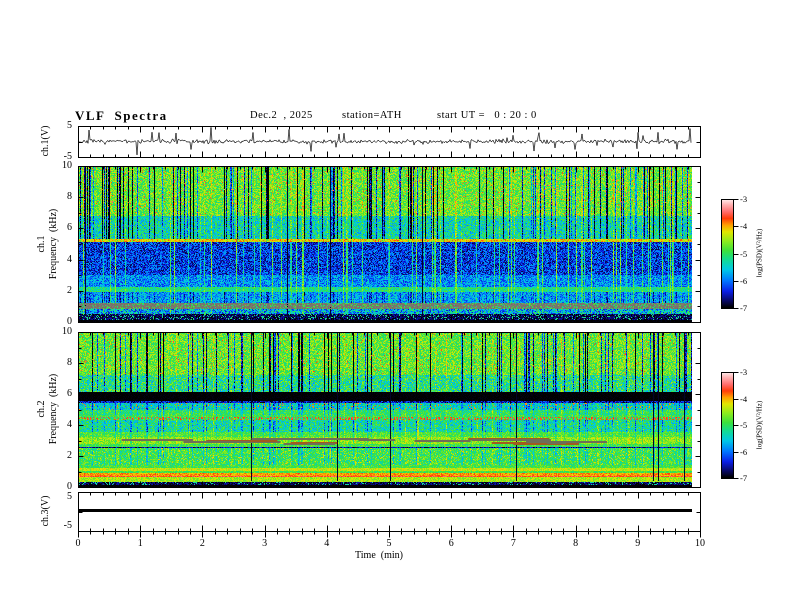 Image resolution: width=792 pixels, height=612 pixels. I want to click on ch1-freq-tick-label: 4, so click(69, 259).